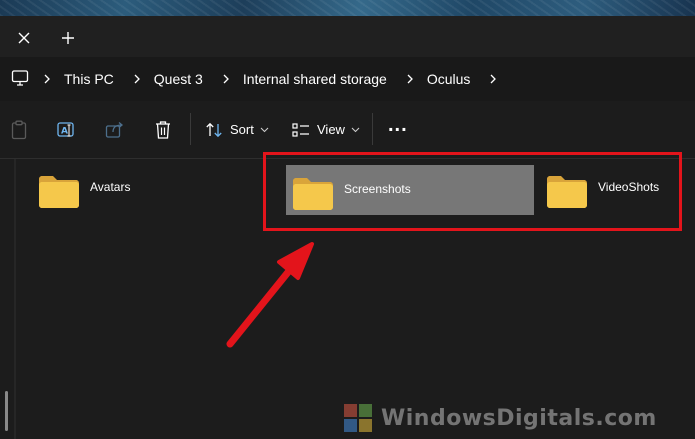 Image resolution: width=695 pixels, height=439 pixels. I want to click on folder-name: Avatars, so click(110, 187).